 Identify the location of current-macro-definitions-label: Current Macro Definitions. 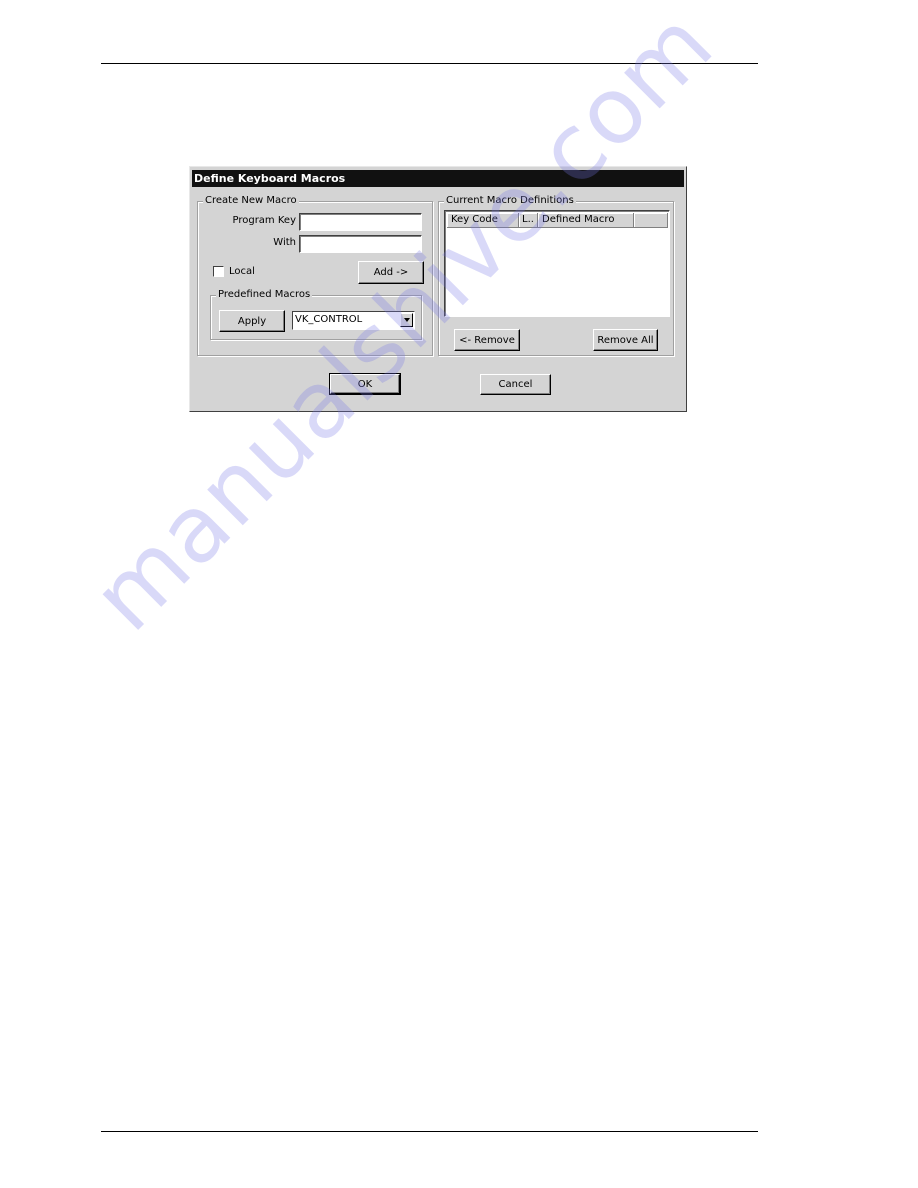
(510, 201).